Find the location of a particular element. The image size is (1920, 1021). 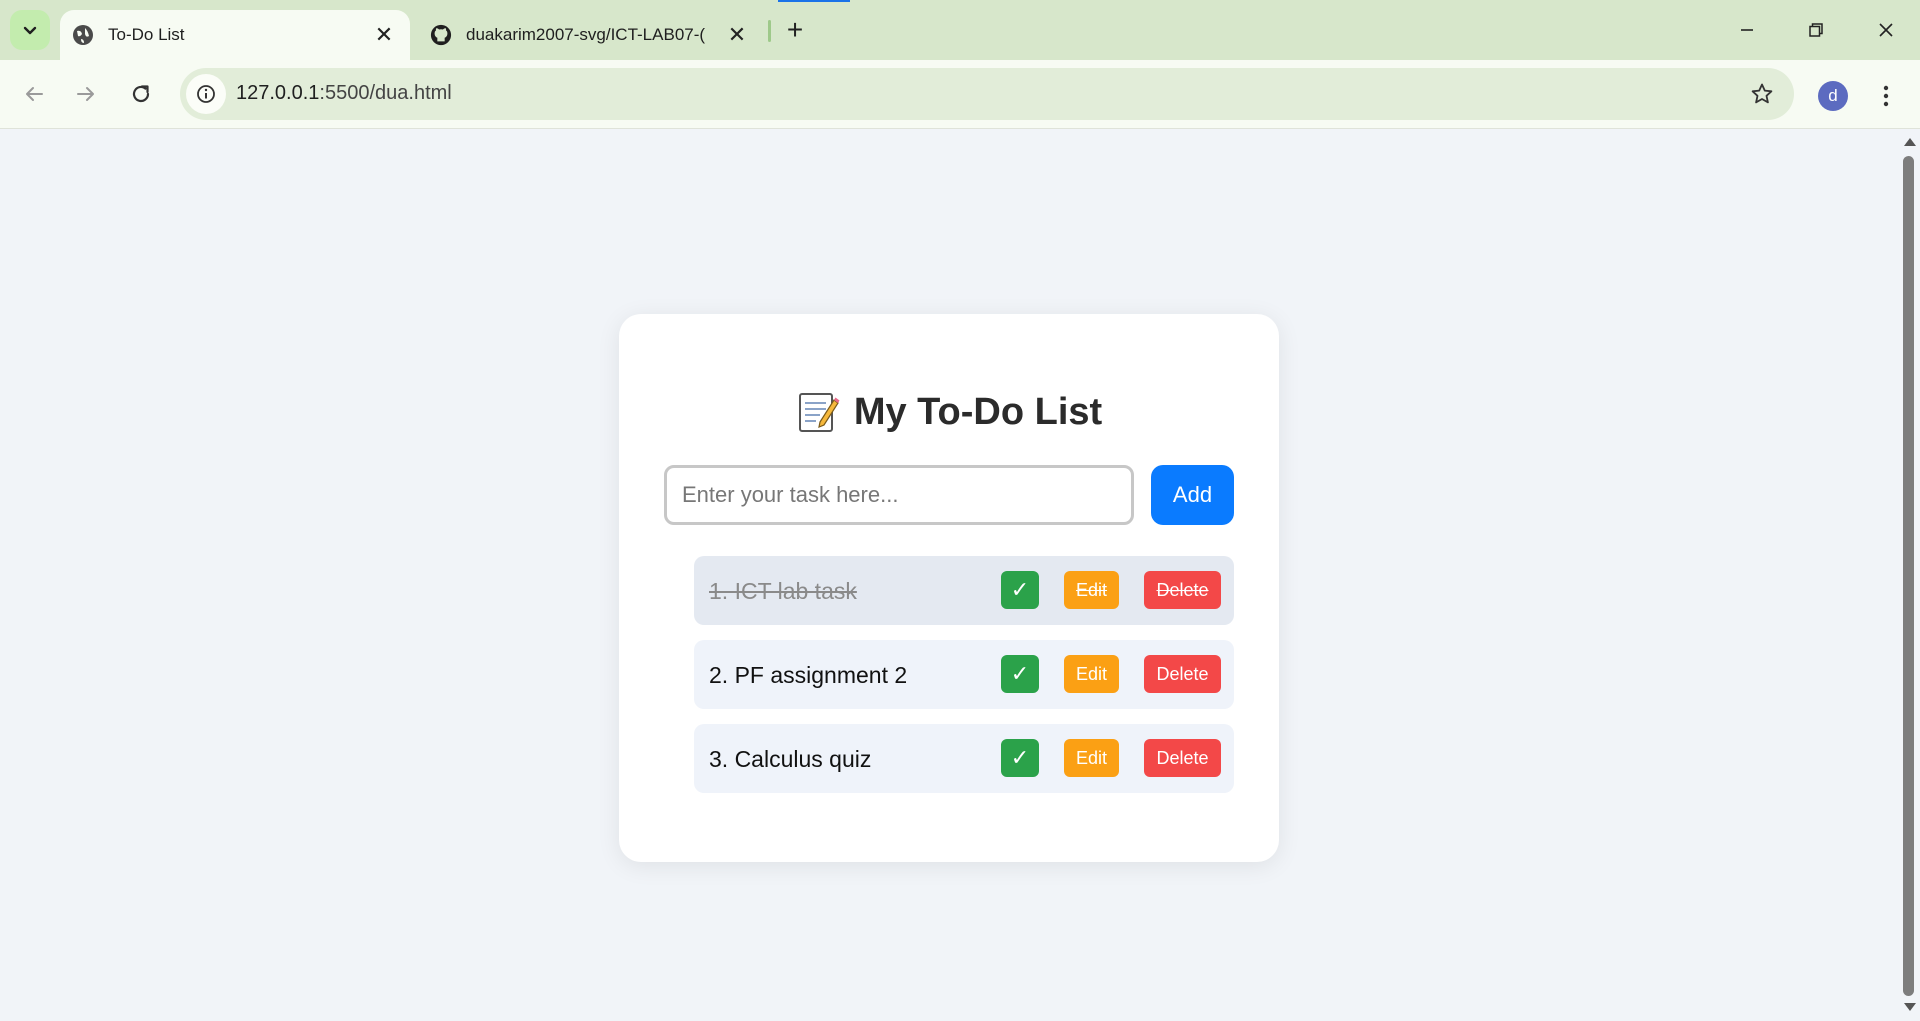

arrow-right-icon is located at coordinates (85, 94).